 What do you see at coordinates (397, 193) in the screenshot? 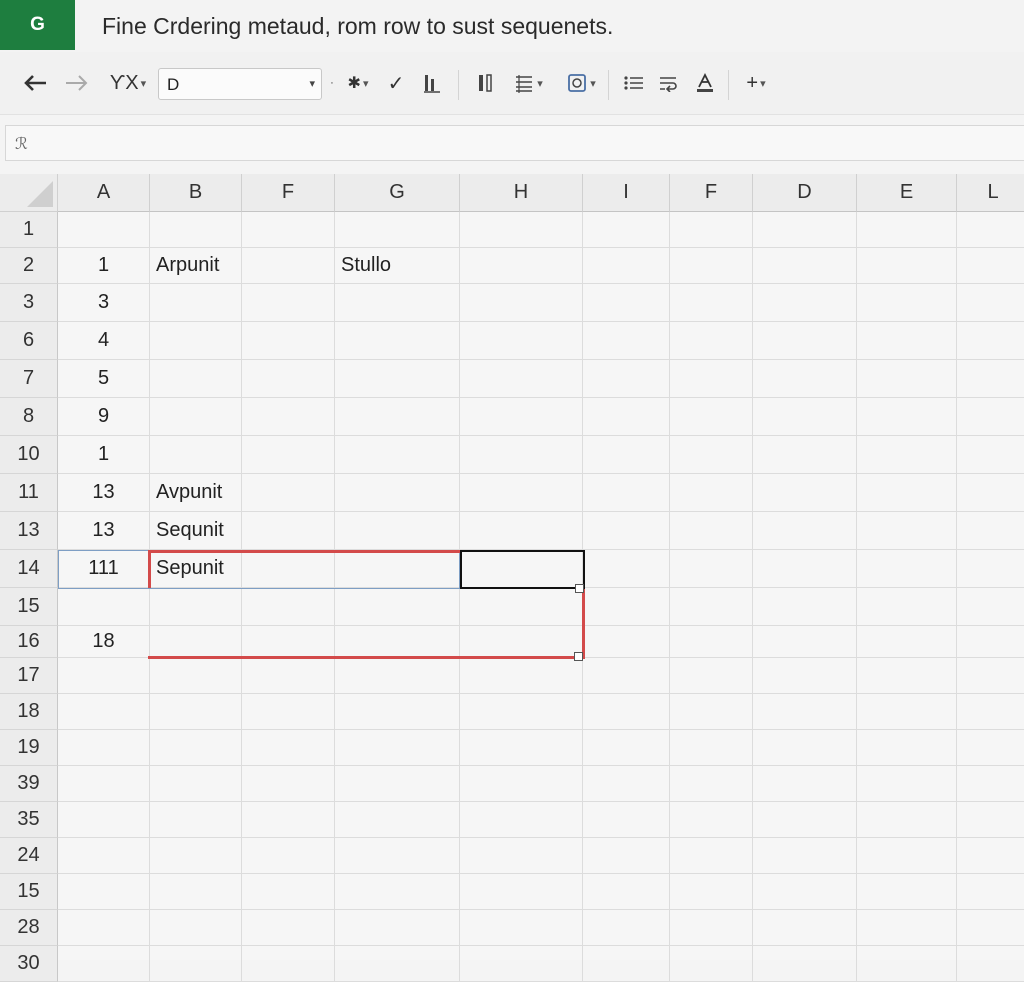
I see `column-header: G` at bounding box center [397, 193].